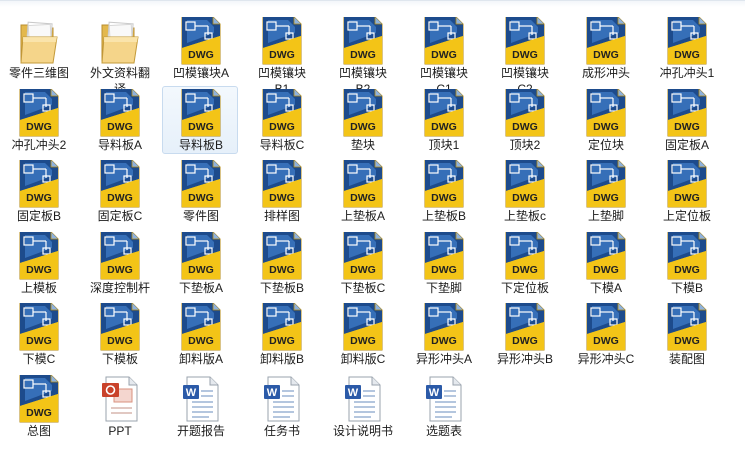 The width and height of the screenshot is (745, 470). I want to click on file-item: W 开题报告, so click(200, 406).